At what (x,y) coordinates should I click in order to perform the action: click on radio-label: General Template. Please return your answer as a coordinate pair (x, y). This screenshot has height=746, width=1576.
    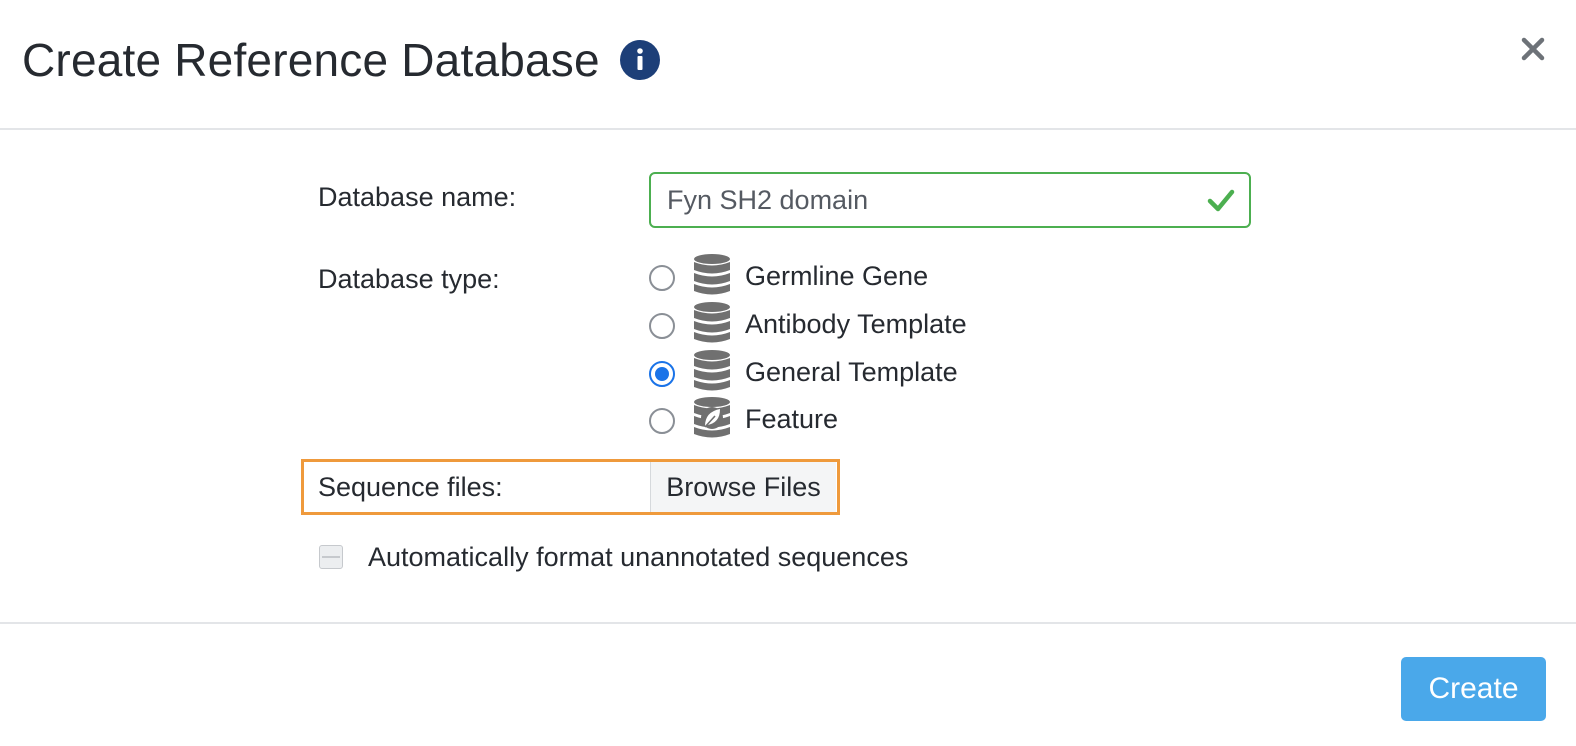
    Looking at the image, I should click on (851, 372).